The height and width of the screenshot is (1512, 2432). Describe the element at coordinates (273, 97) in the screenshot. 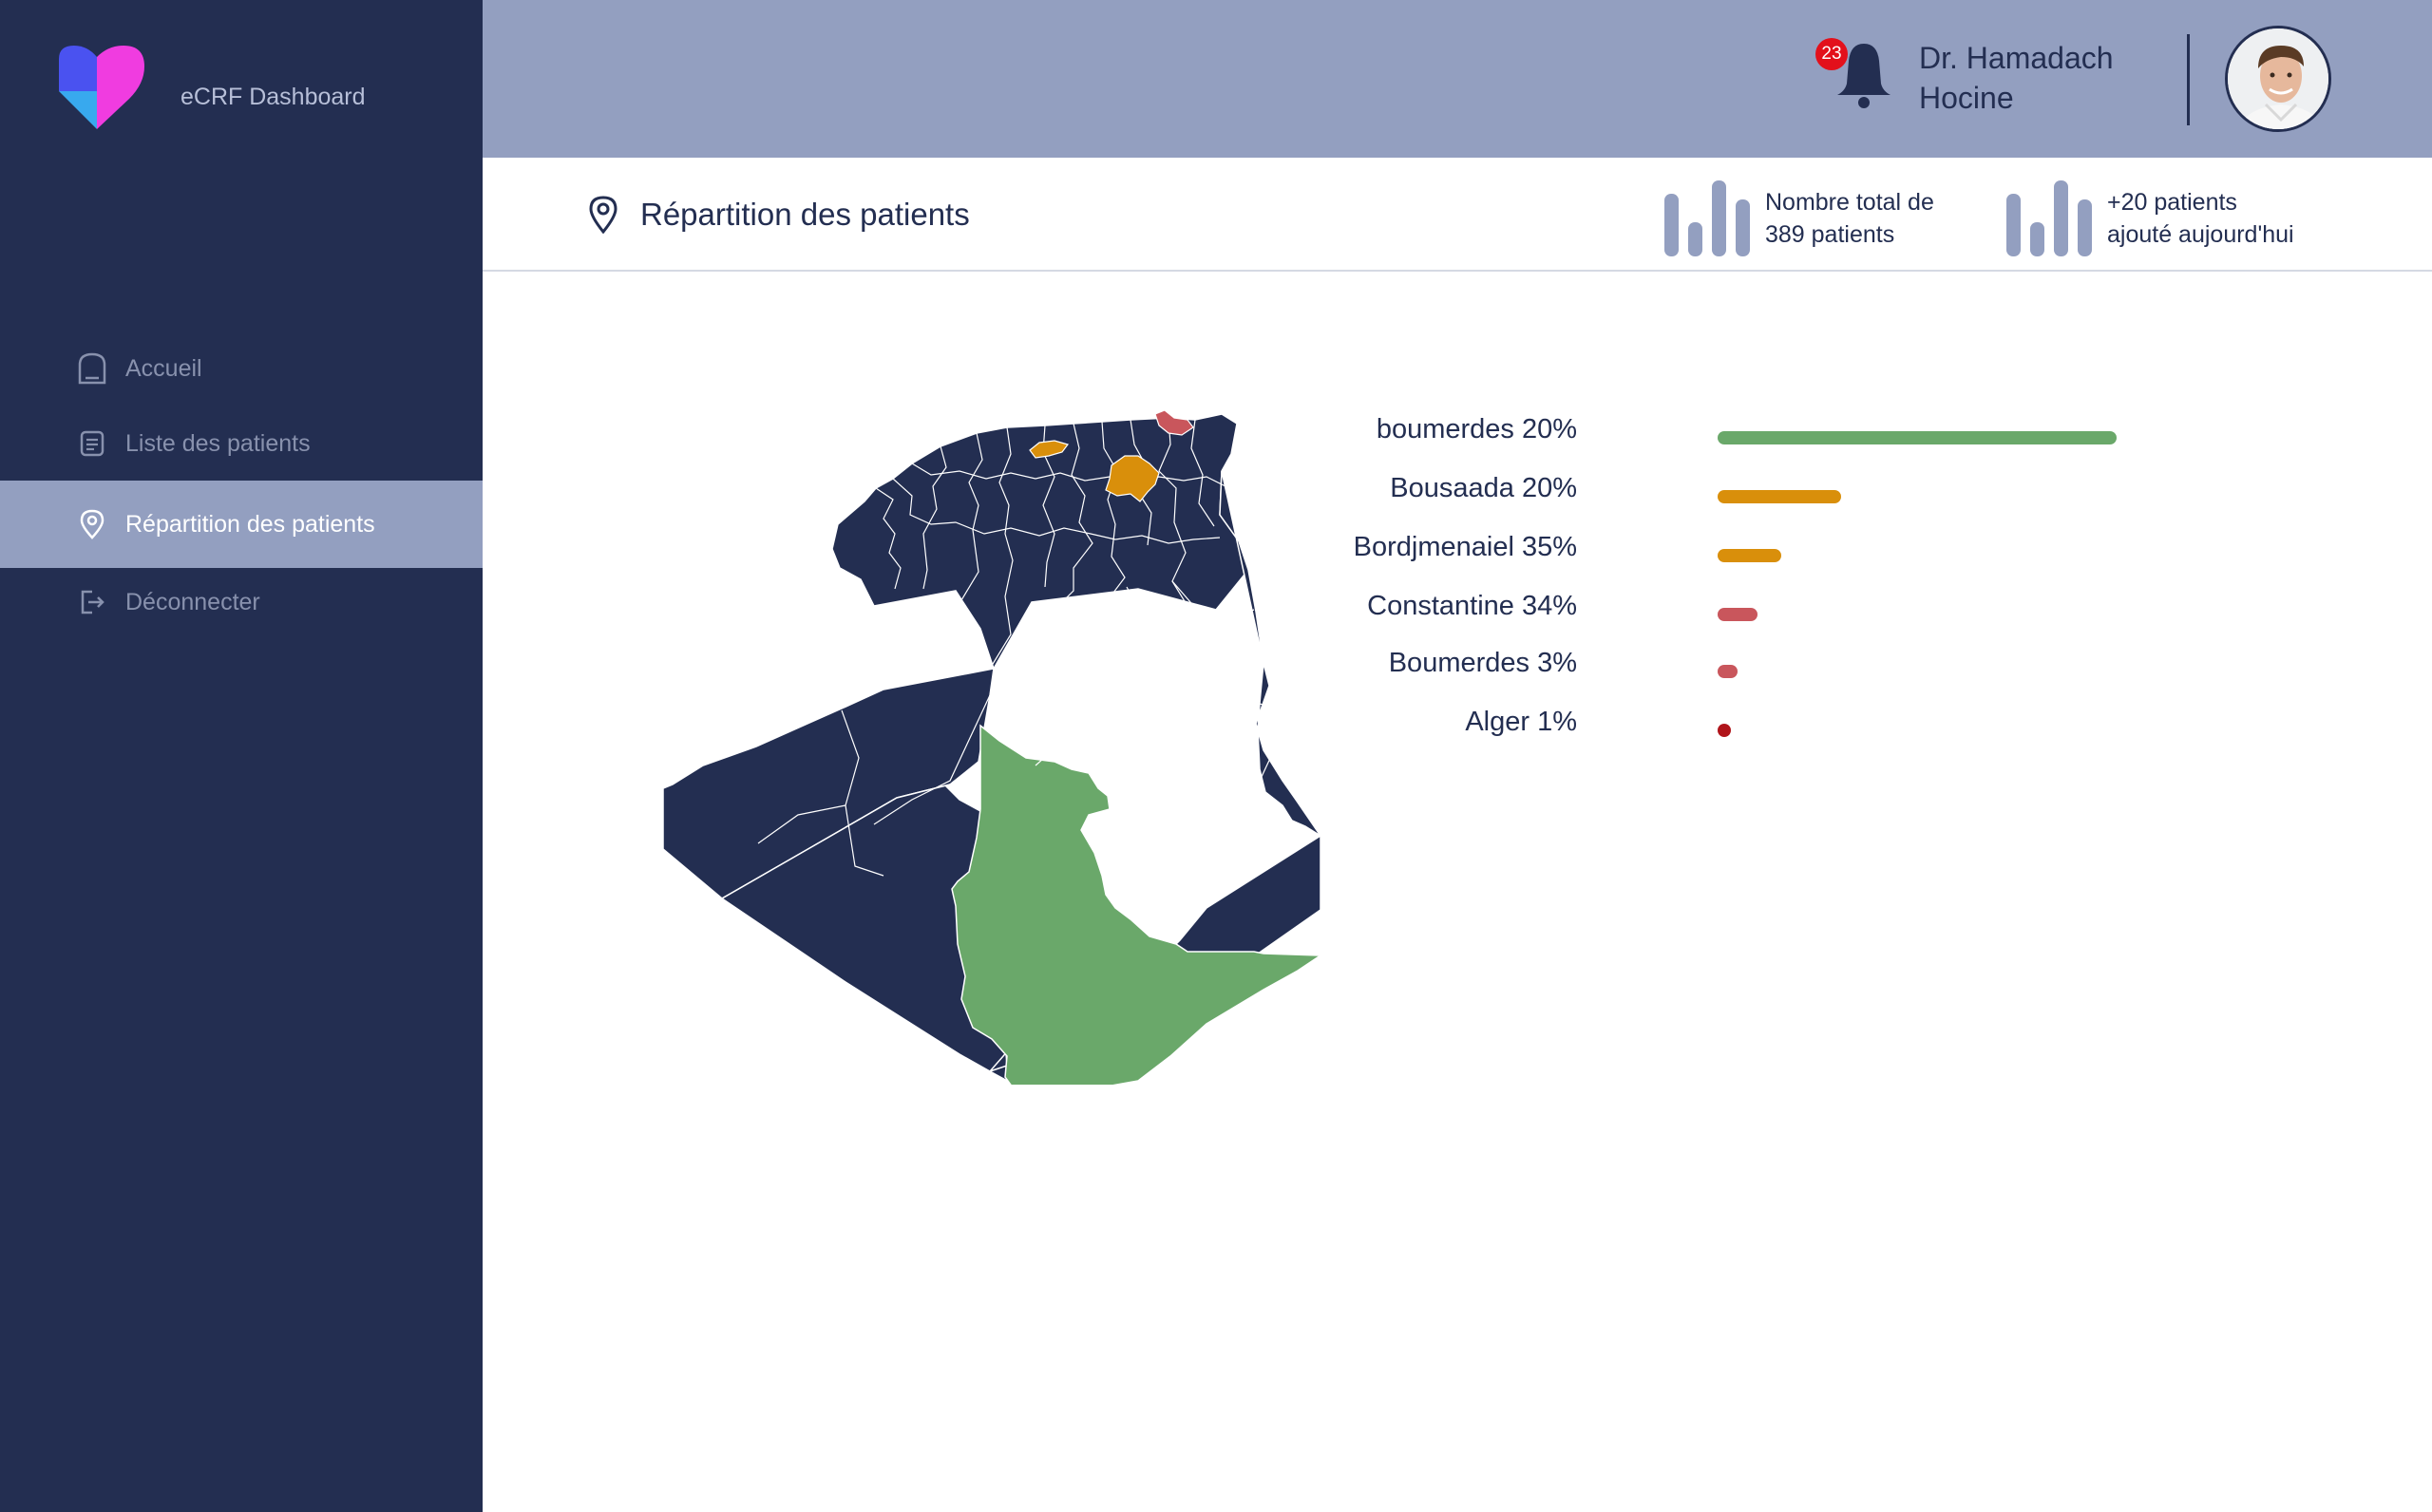

I see `app-title: eCRF Dashboard` at that location.